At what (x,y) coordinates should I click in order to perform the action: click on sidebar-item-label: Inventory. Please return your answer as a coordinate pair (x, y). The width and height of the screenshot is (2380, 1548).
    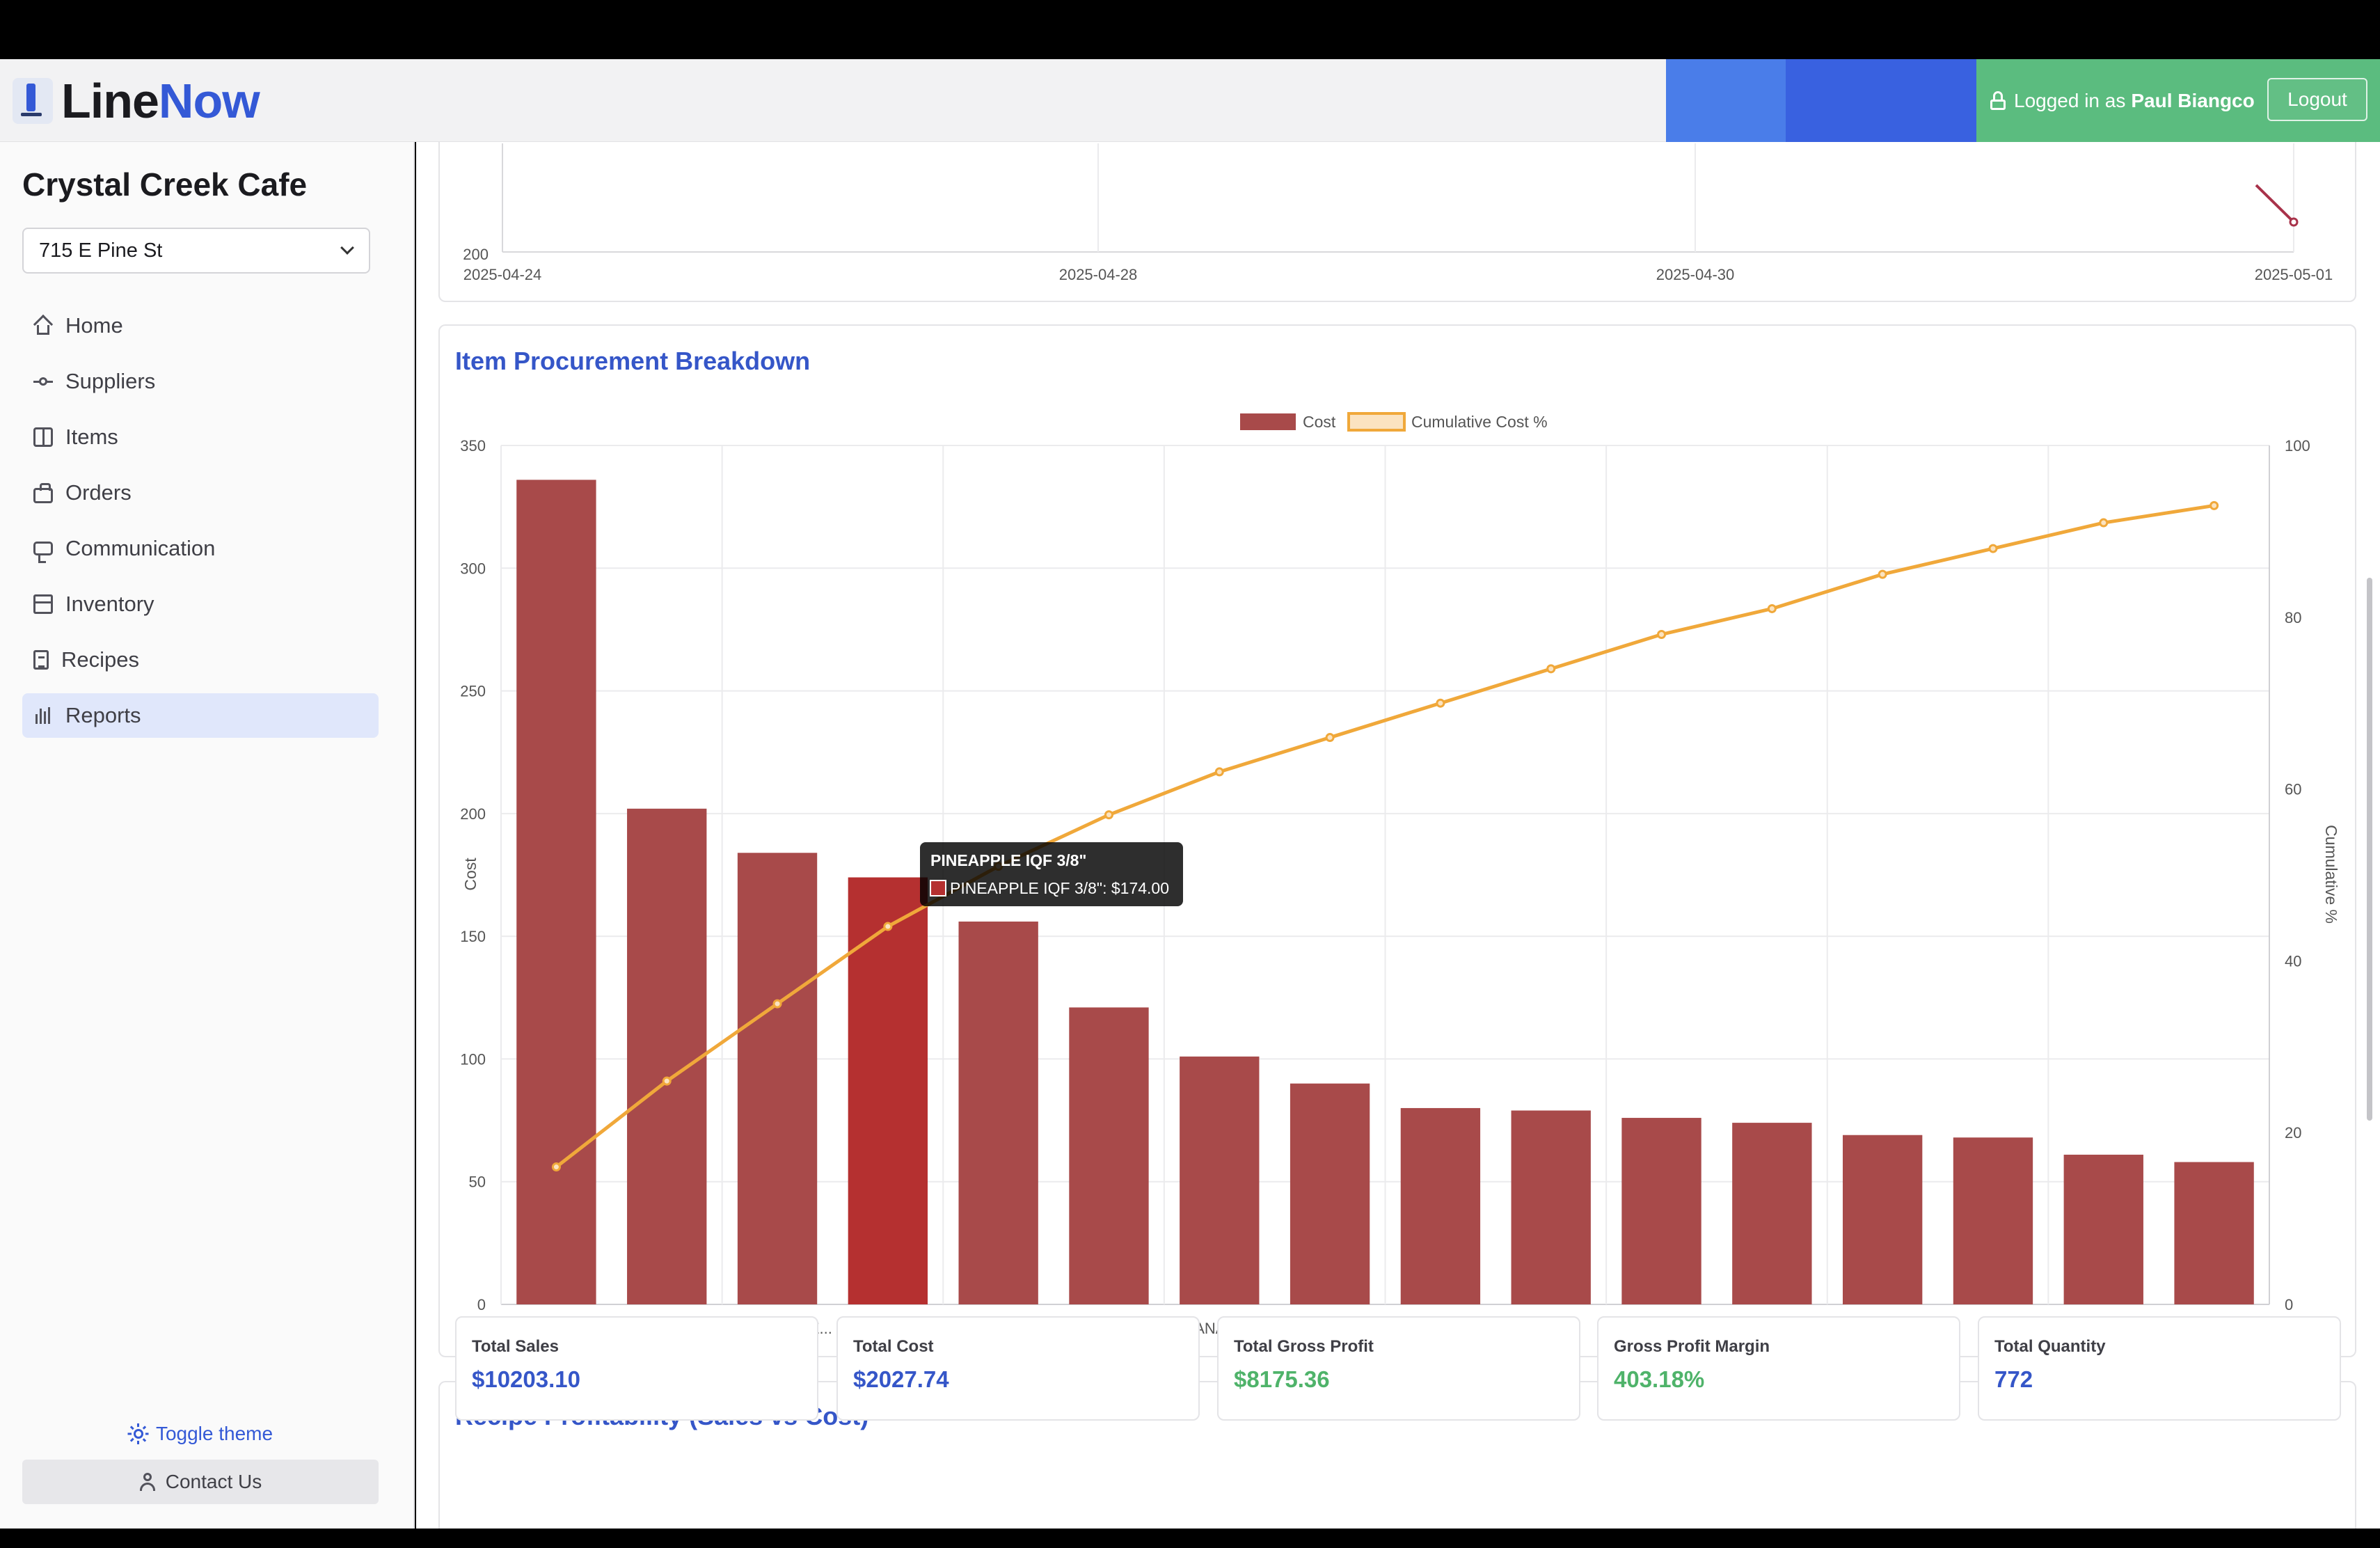
    Looking at the image, I should click on (110, 604).